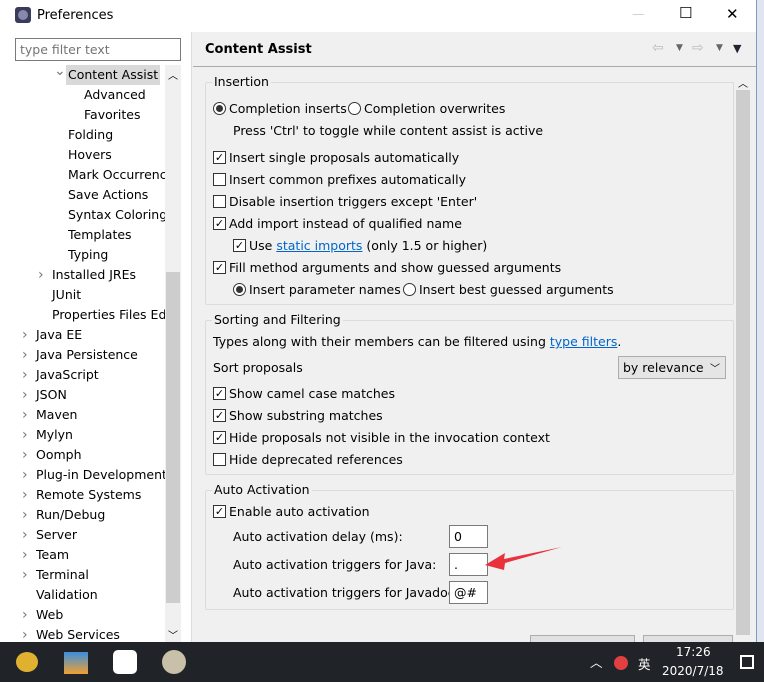 This screenshot has height=682, width=764. What do you see at coordinates (219, 267) in the screenshot?
I see `fill-args-checkbox: ✓` at bounding box center [219, 267].